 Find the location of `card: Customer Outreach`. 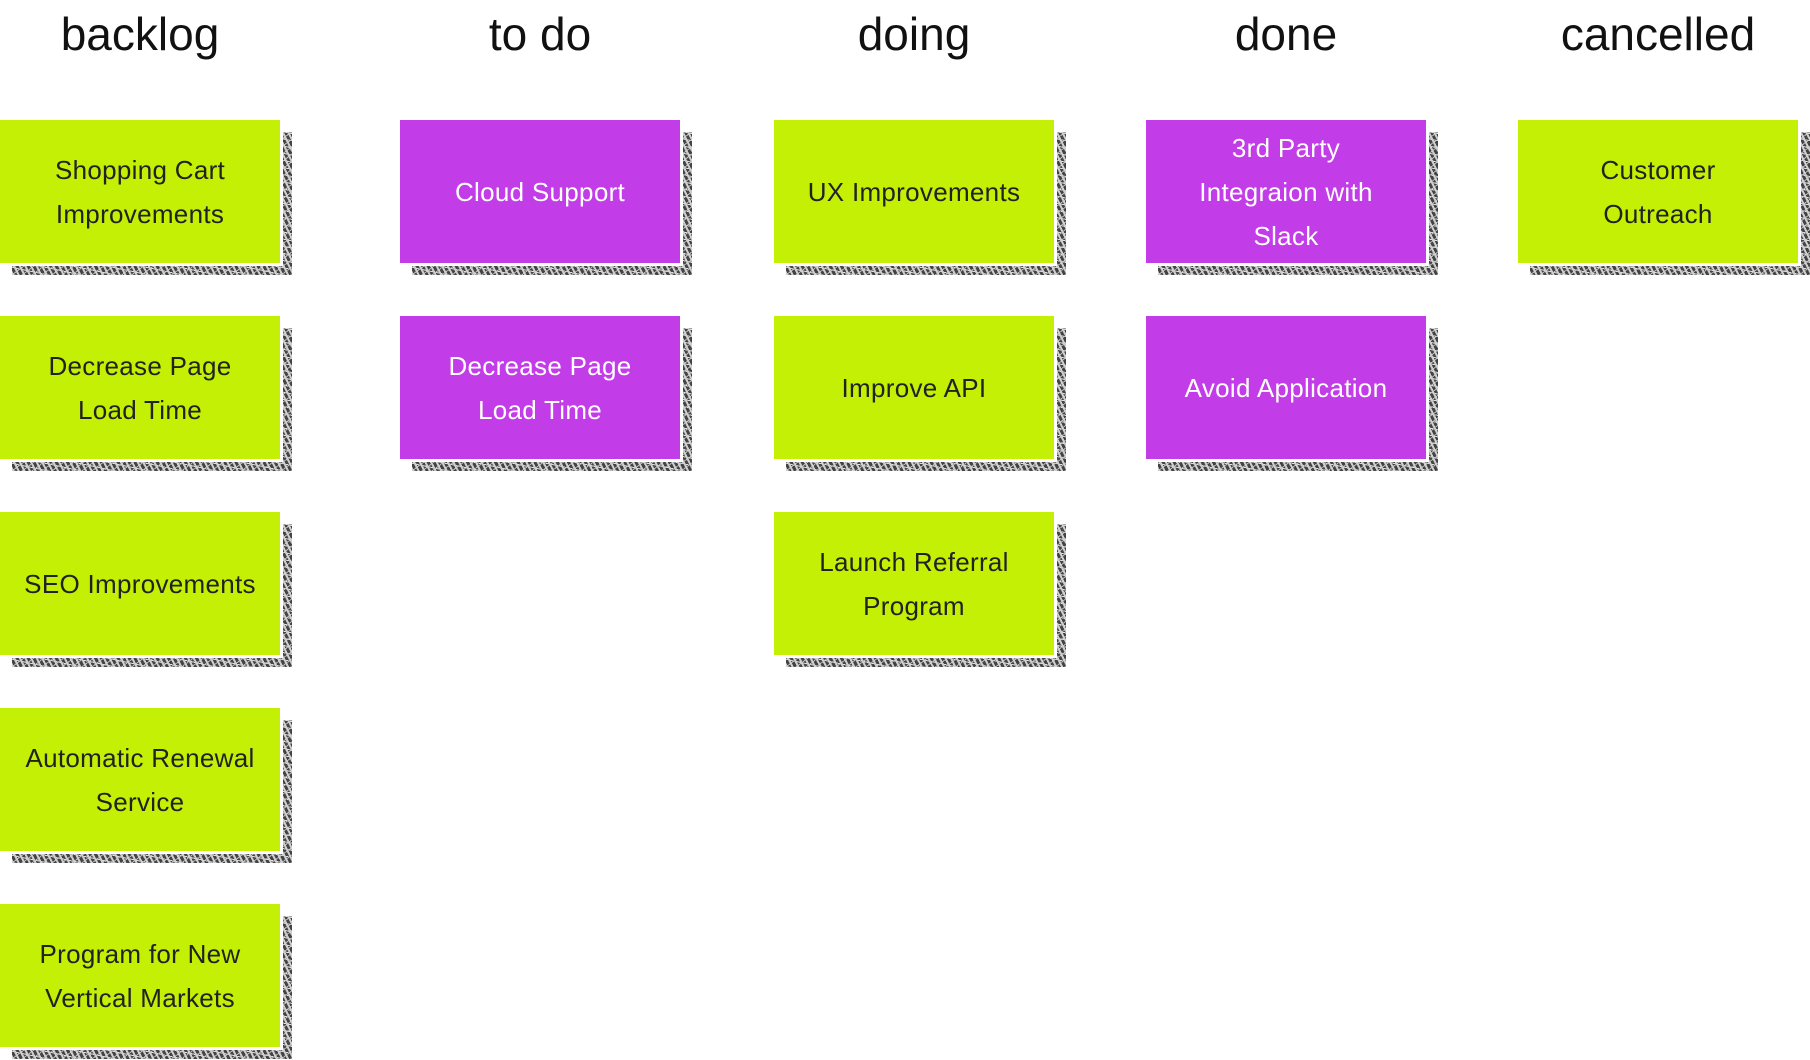

card: Customer Outreach is located at coordinates (1664, 198).